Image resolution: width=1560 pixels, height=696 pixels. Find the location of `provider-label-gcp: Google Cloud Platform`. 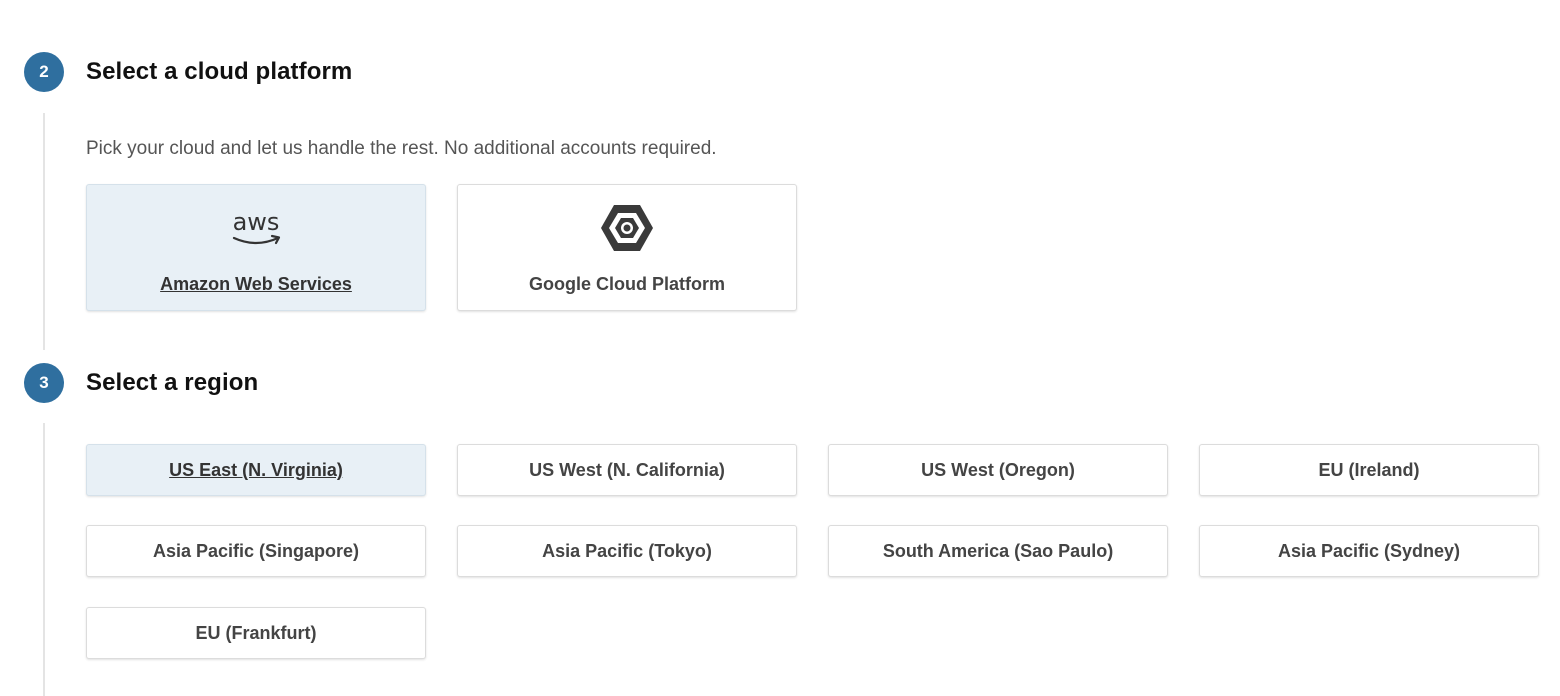

provider-label-gcp: Google Cloud Platform is located at coordinates (627, 284).